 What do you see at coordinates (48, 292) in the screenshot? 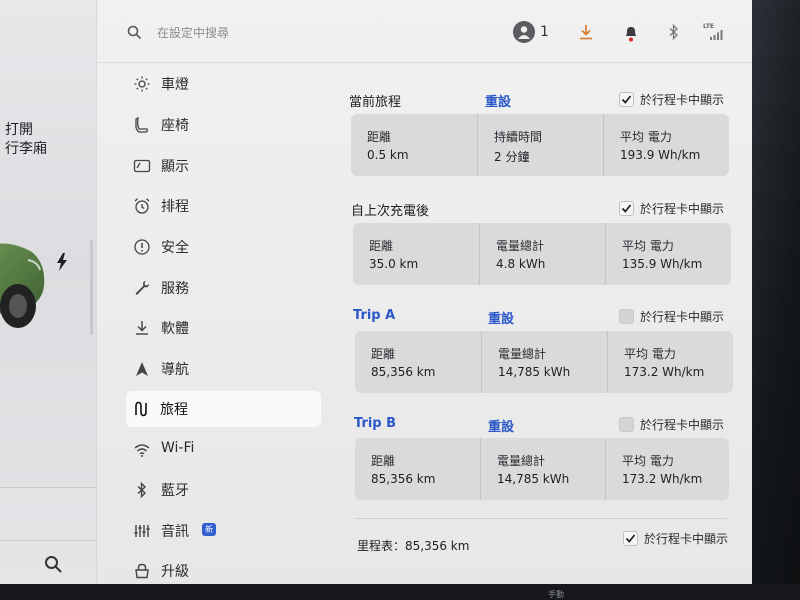
I see `car-view-panel: 打開 行李廂` at bounding box center [48, 292].